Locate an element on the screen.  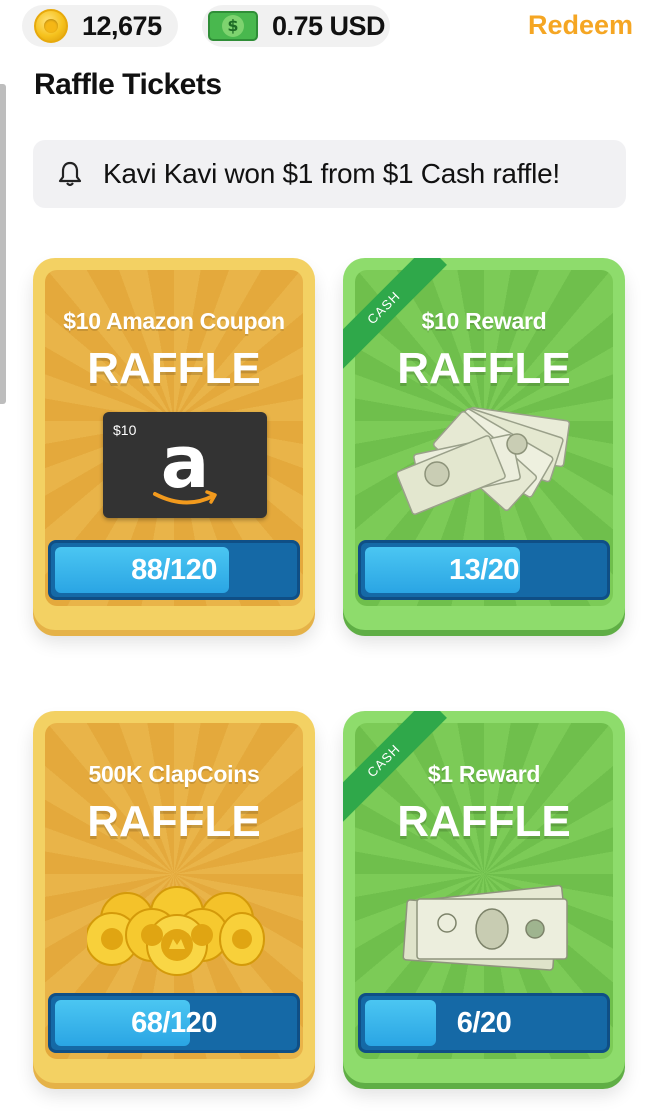
raffle-progress-bar: 13/20 is located at coordinates (484, 570).